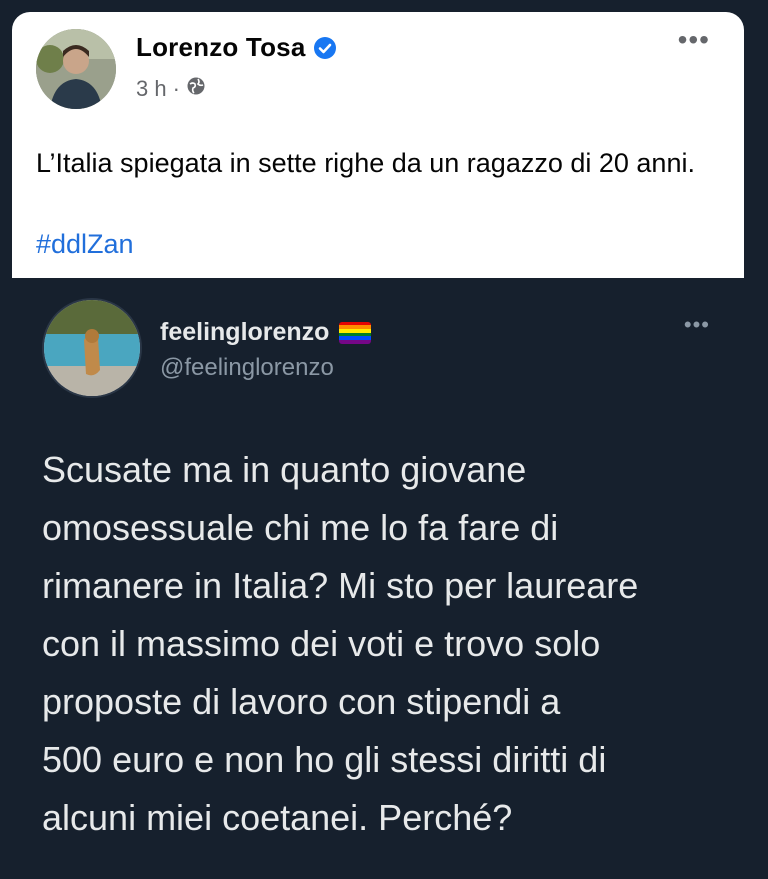 The image size is (768, 879). What do you see at coordinates (196, 89) in the screenshot?
I see `globe-icon` at bounding box center [196, 89].